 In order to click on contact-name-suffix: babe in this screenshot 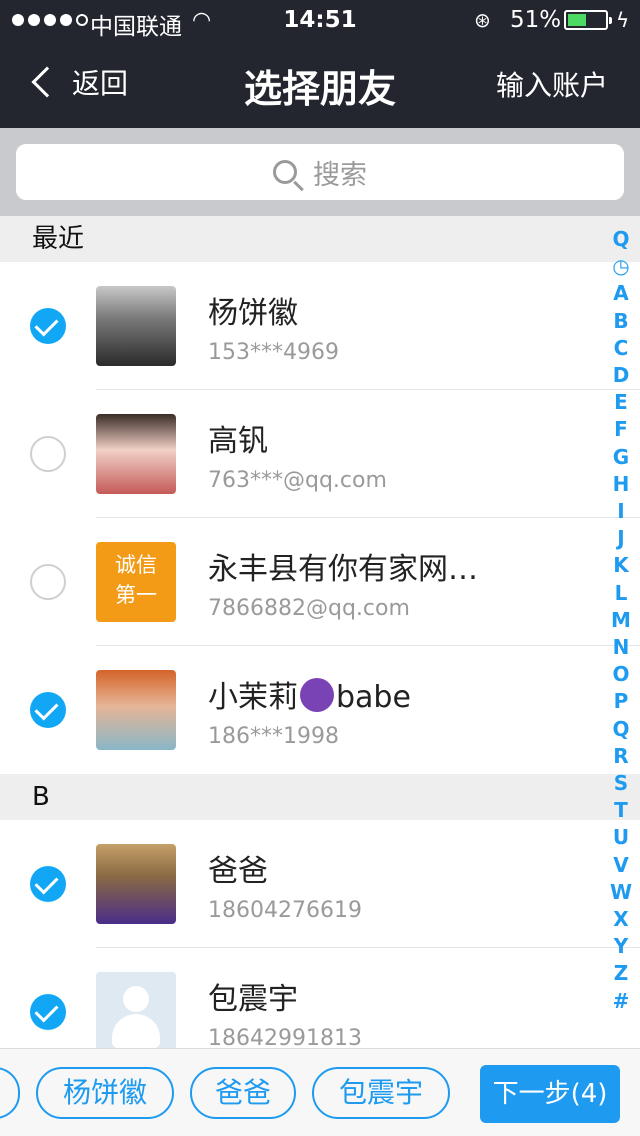, I will do `click(373, 697)`.